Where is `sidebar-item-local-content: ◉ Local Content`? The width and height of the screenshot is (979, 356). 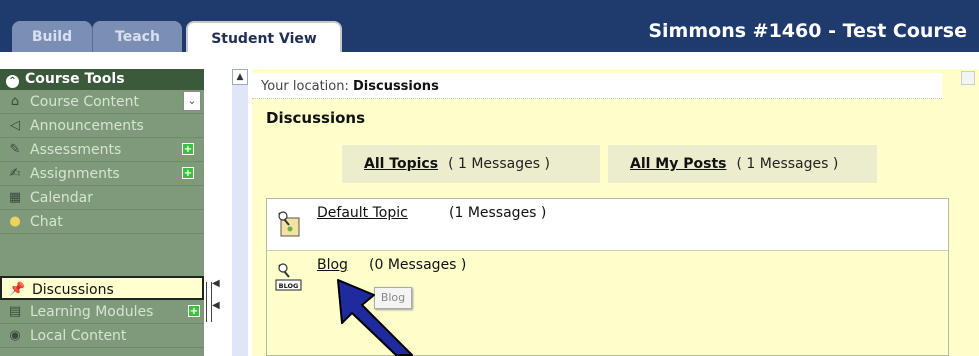
sidebar-item-local-content: ◉ Local Content is located at coordinates (102, 336).